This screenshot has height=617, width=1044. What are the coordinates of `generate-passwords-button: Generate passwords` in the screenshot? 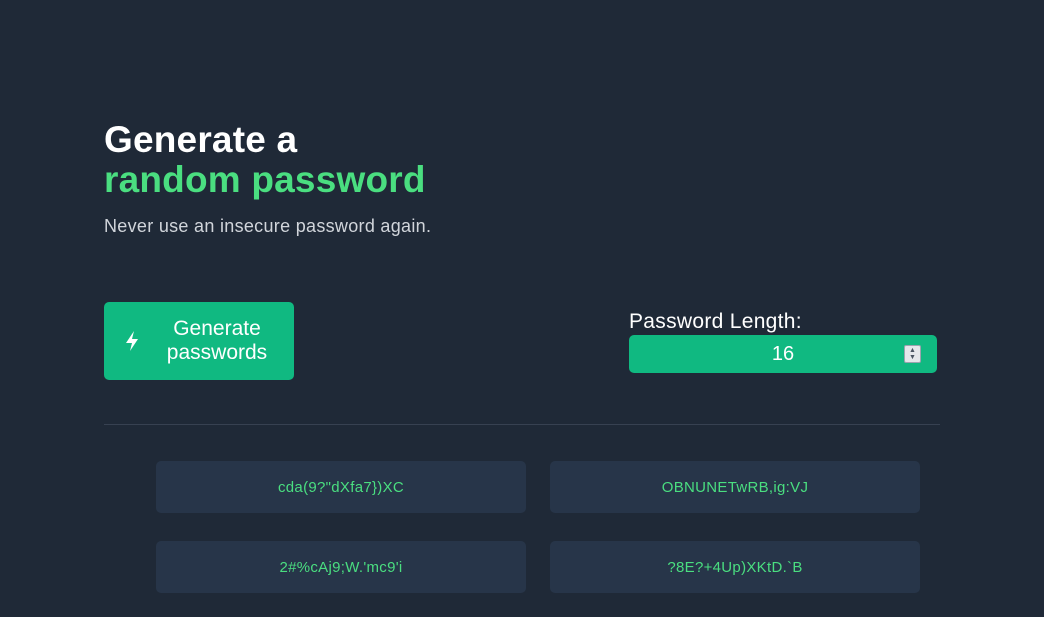 It's located at (199, 341).